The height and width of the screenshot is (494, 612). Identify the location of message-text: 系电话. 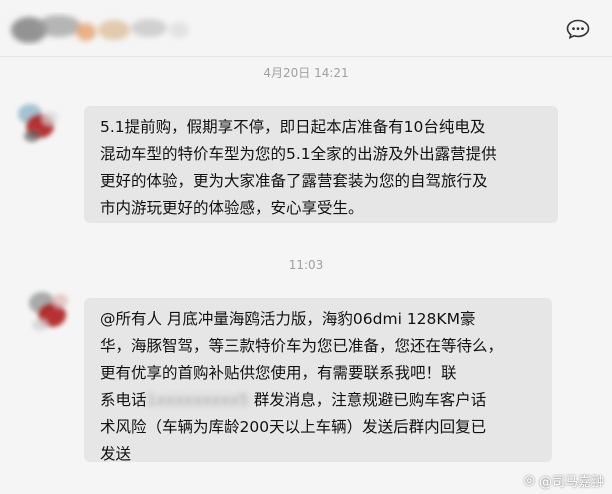
(123, 400).